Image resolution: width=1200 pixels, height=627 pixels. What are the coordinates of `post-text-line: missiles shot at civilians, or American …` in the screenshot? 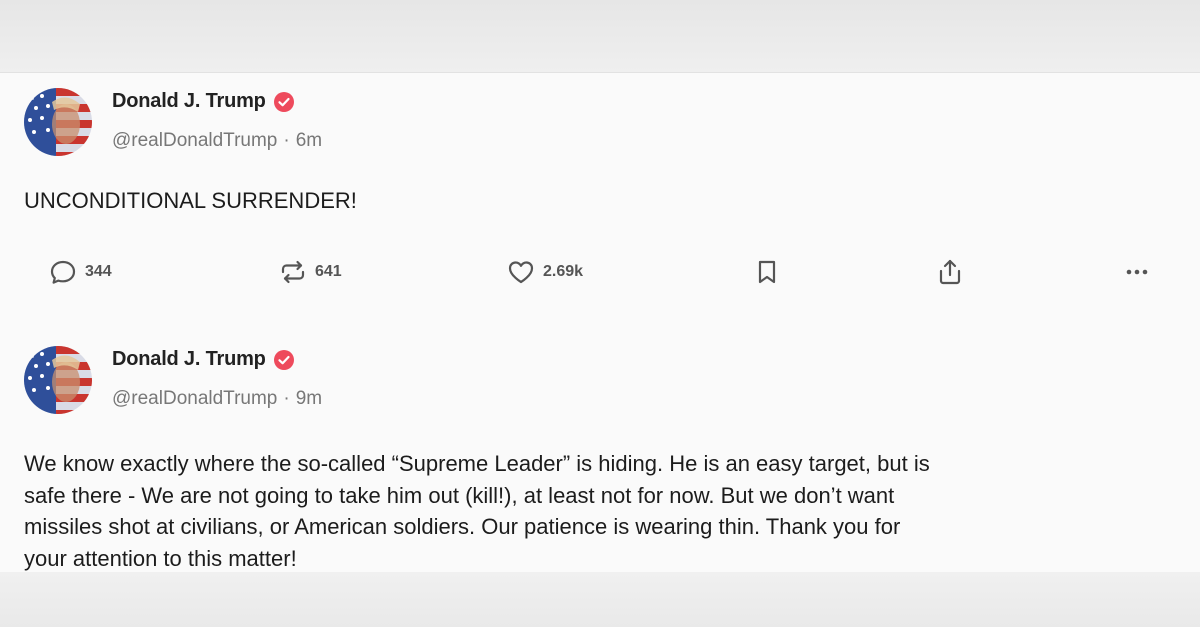 It's located at (462, 526).